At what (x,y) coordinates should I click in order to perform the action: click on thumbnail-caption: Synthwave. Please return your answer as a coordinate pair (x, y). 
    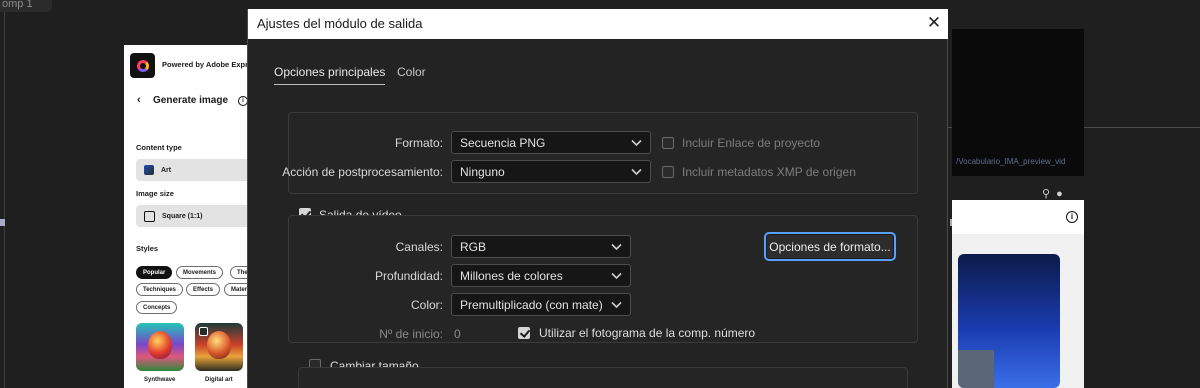
    Looking at the image, I should click on (160, 380).